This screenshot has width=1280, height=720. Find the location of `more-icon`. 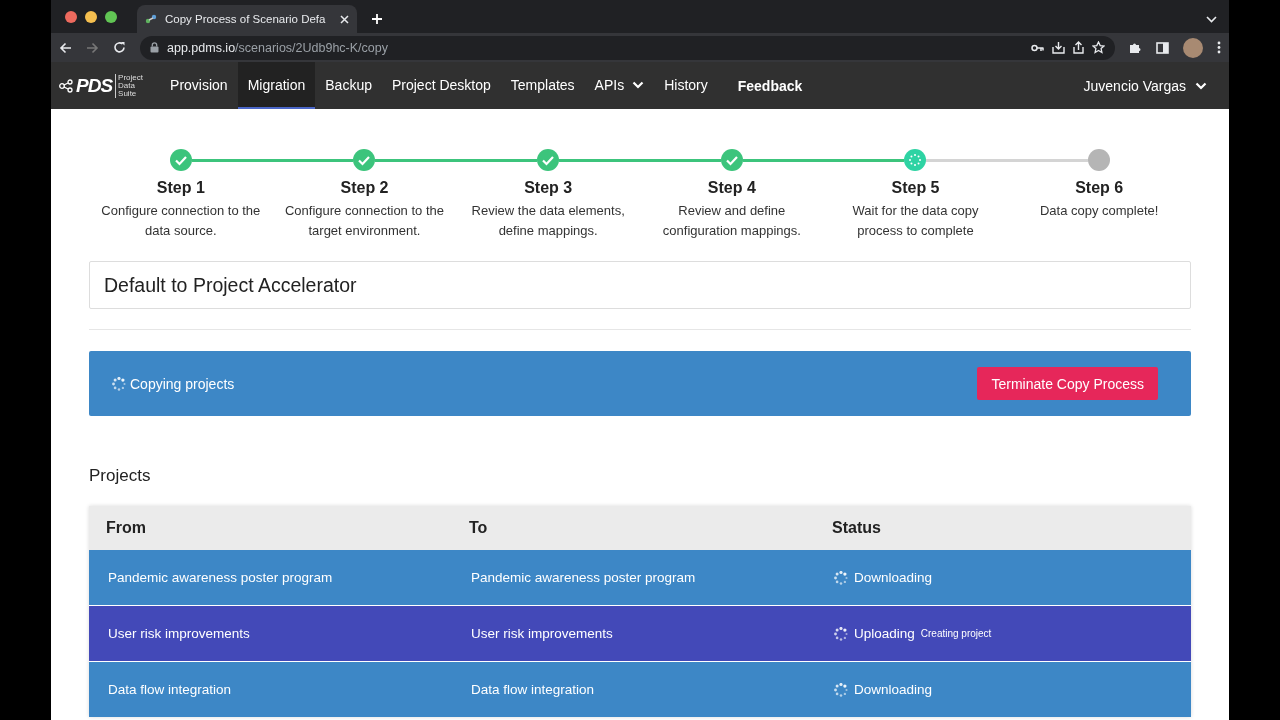

more-icon is located at coordinates (1219, 47).